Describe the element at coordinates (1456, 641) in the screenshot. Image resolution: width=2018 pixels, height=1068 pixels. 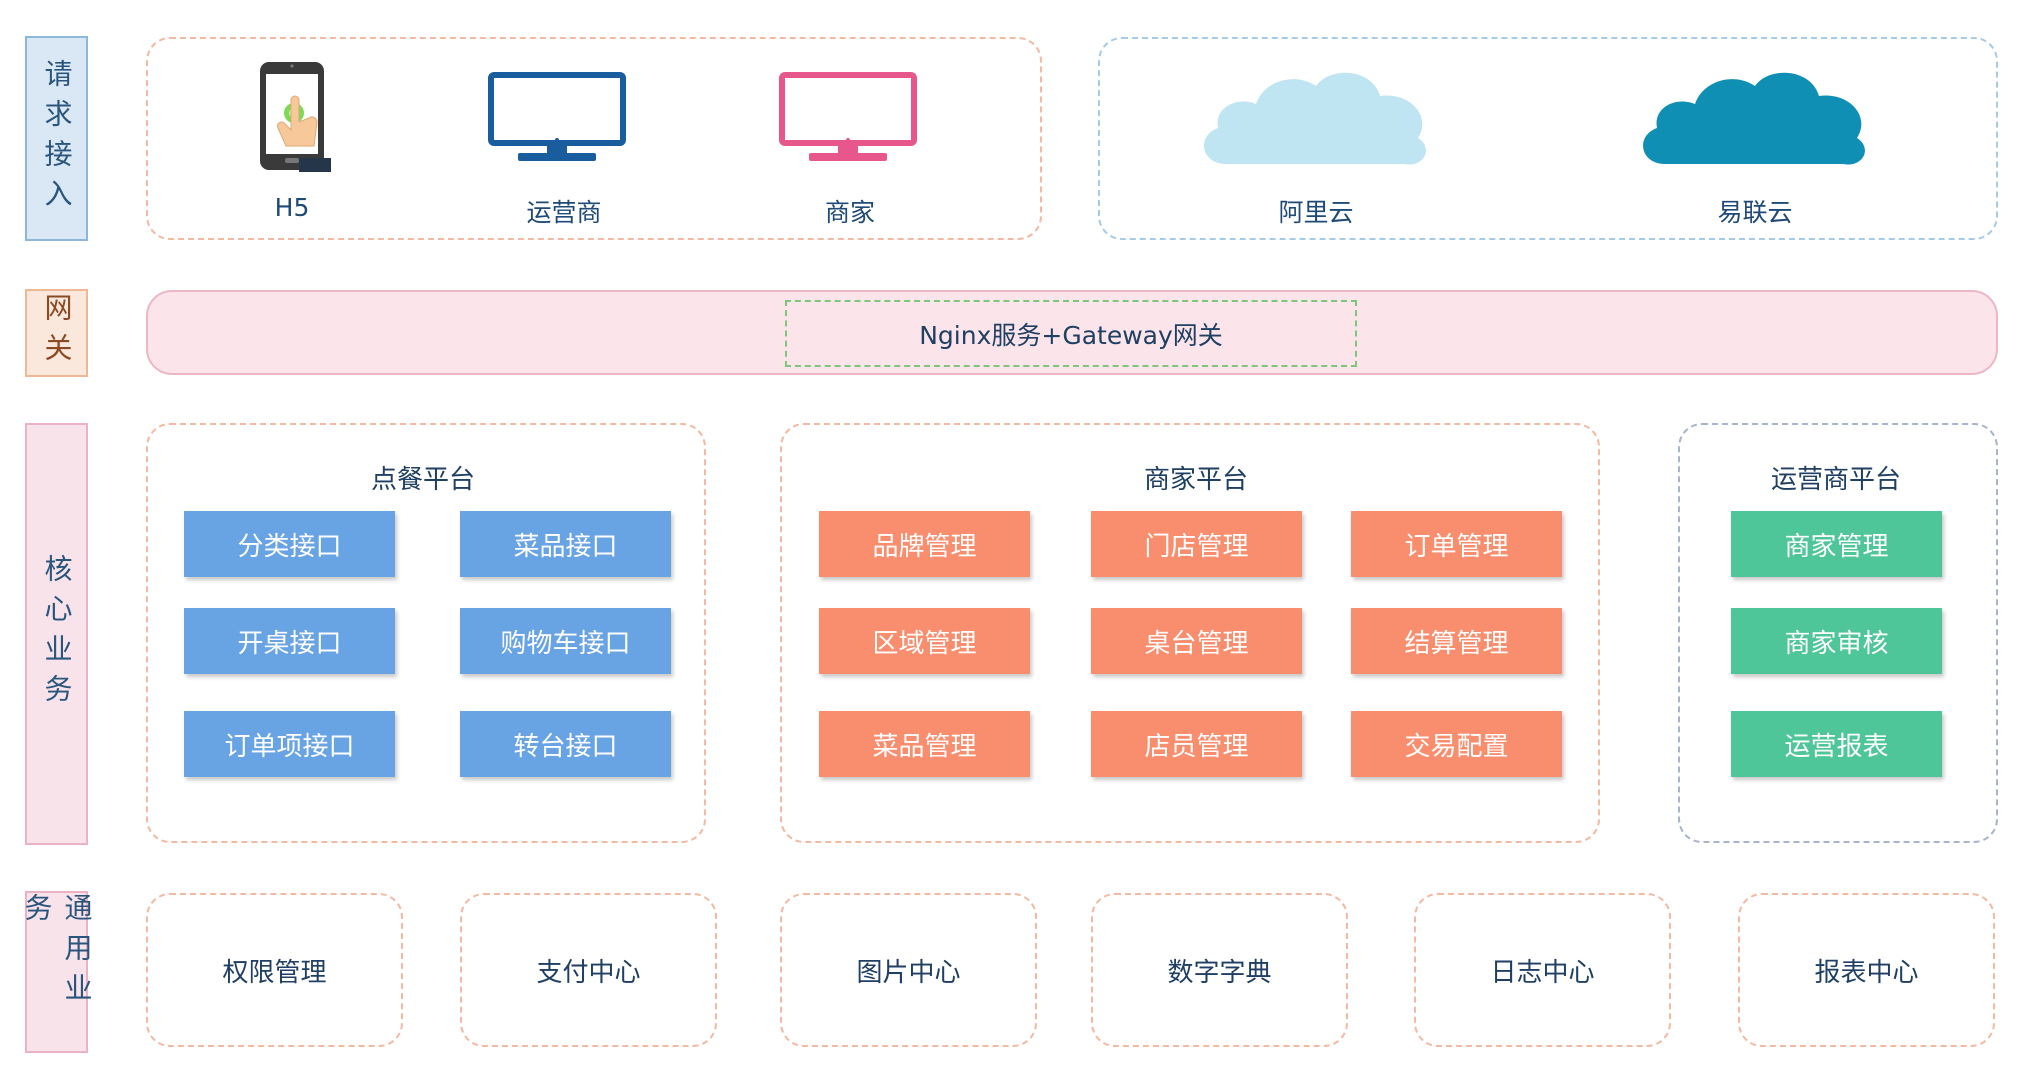
I see `merchant-item-settlement: 结算管理` at that location.